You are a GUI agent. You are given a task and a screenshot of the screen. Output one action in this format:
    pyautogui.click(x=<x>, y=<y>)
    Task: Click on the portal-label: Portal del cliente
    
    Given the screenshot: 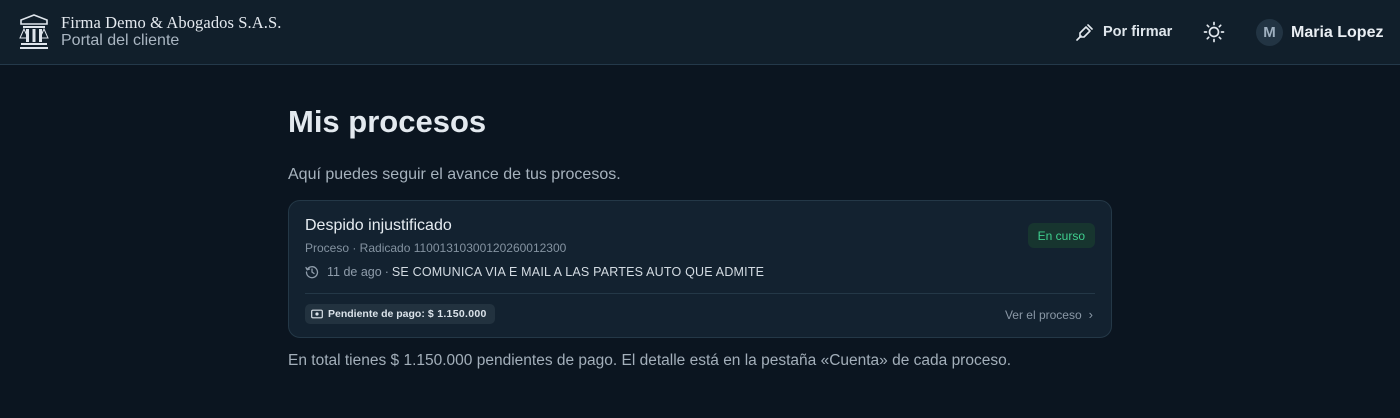 What is the action you would take?
    pyautogui.click(x=120, y=40)
    